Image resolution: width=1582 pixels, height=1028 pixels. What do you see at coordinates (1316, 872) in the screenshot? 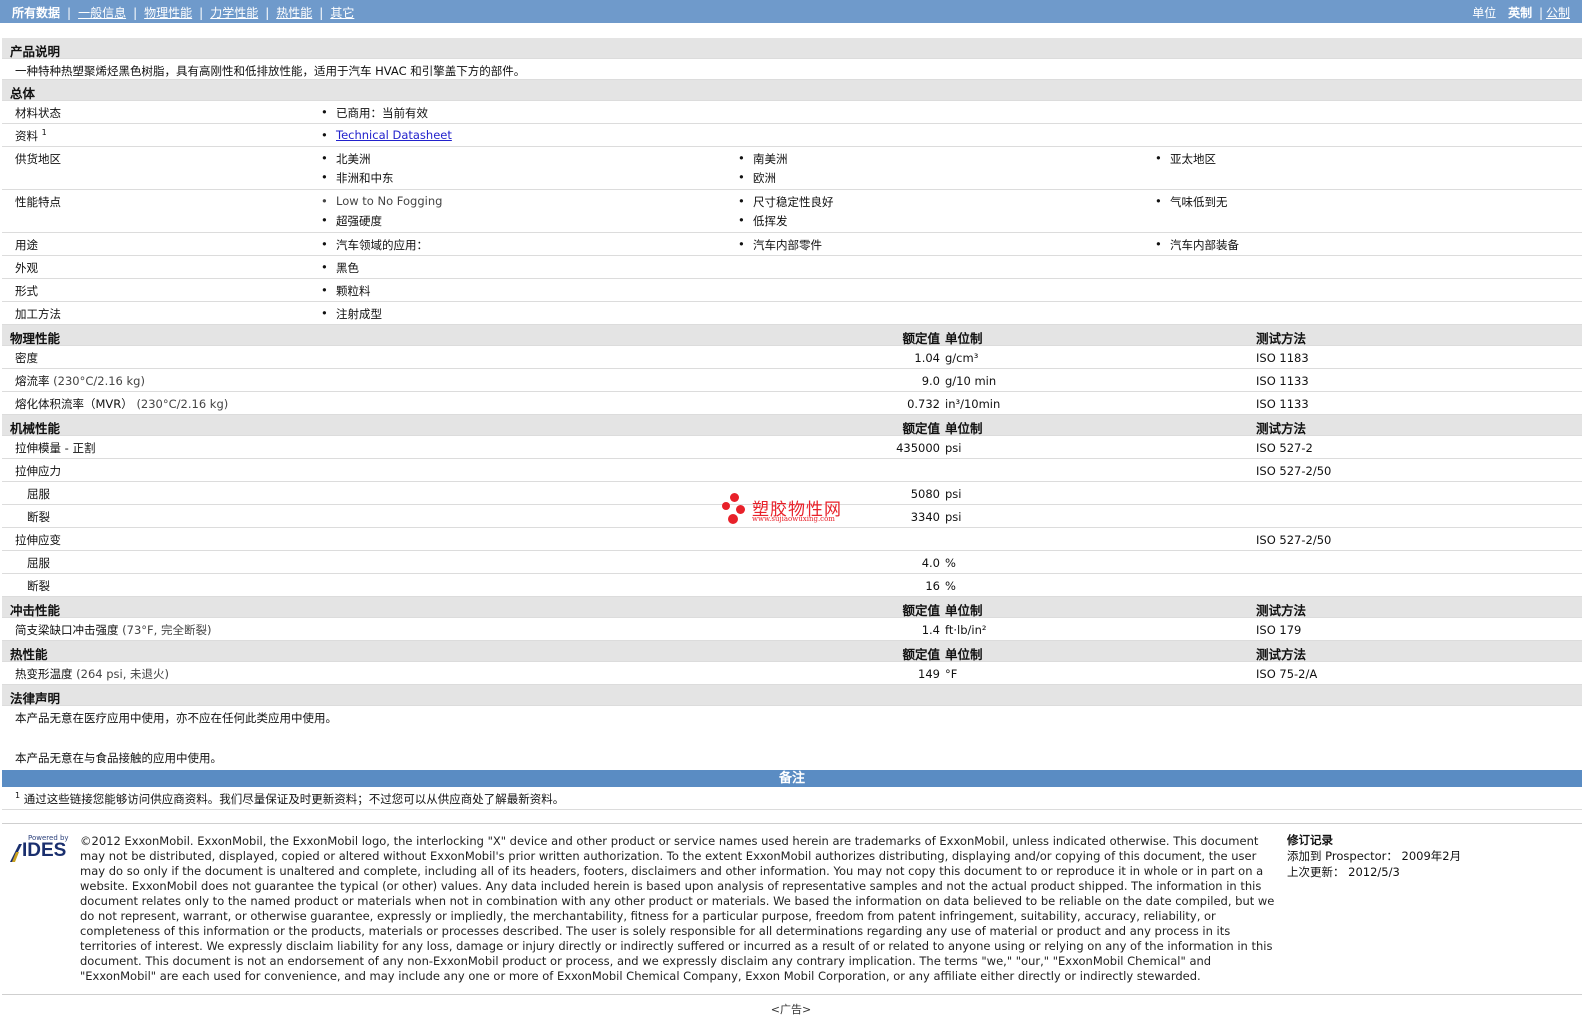
I see `updated-label: 上次更新：` at bounding box center [1316, 872].